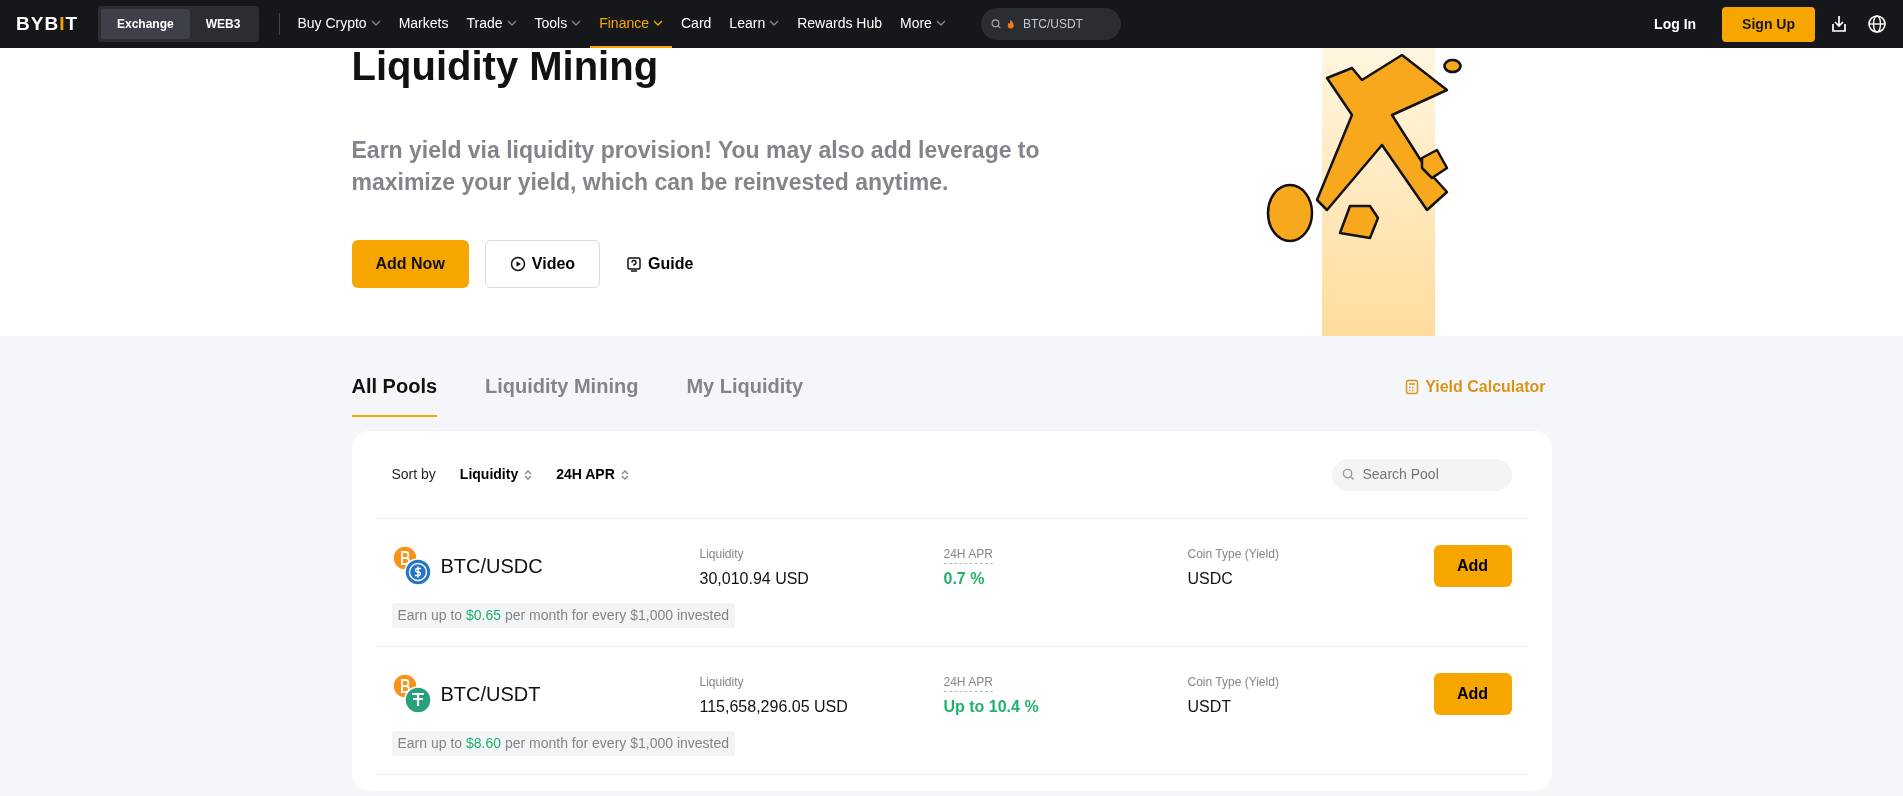  Describe the element at coordinates (496, 474) in the screenshot. I see `sort-option: Liquidity` at that location.